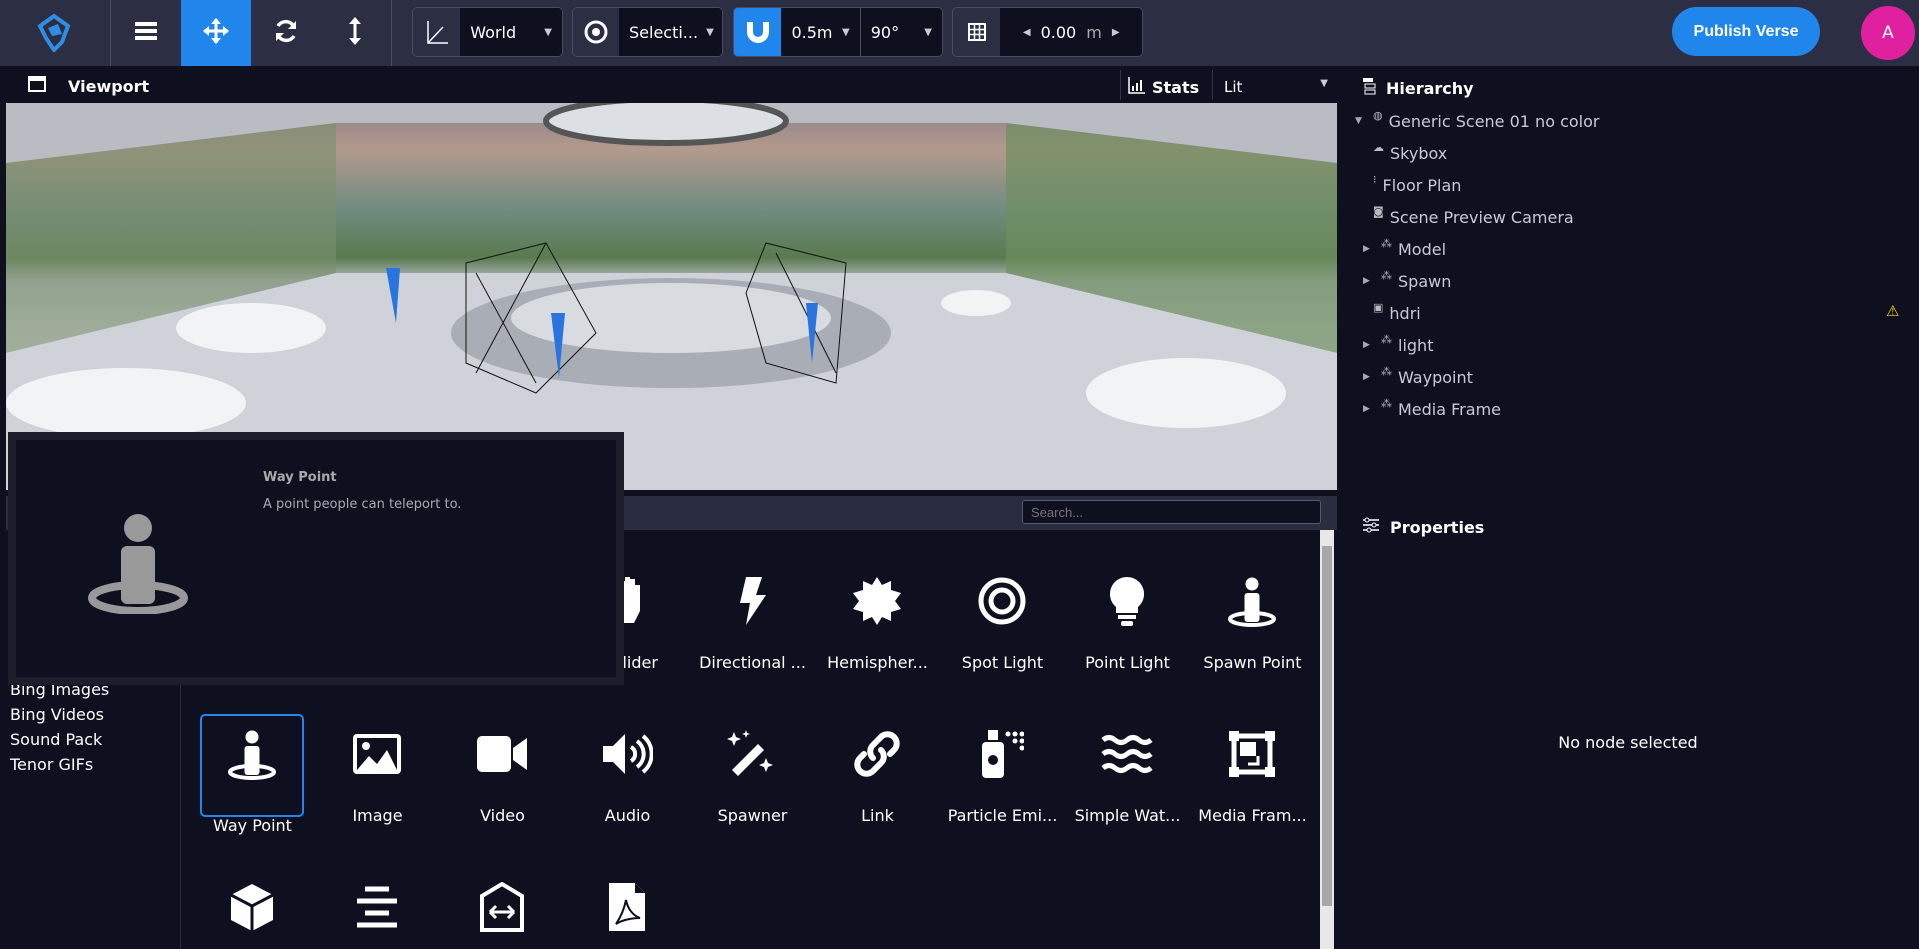 Image resolution: width=1919 pixels, height=949 pixels. I want to click on magnet-icon, so click(758, 32).